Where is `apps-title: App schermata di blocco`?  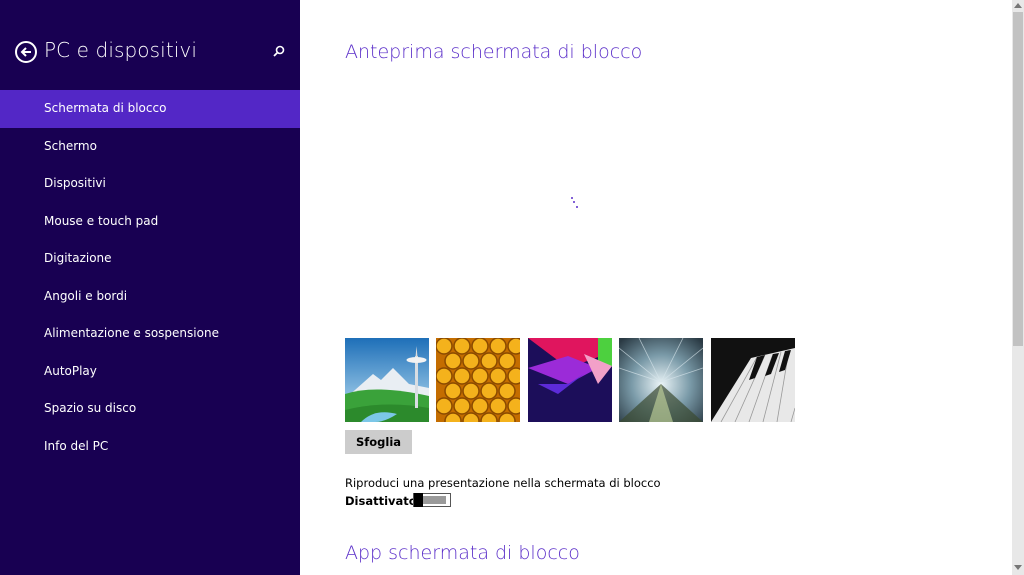 apps-title: App schermata di blocco is located at coordinates (462, 553).